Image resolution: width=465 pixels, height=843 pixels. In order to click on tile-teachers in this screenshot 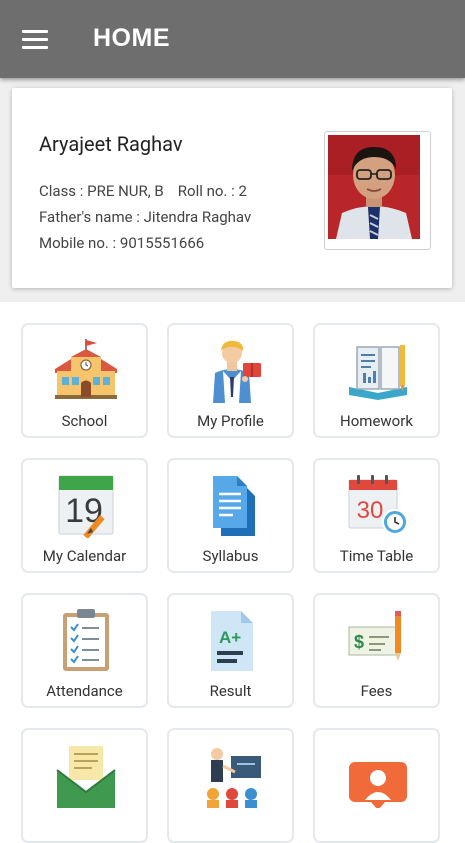, I will do `click(230, 785)`.